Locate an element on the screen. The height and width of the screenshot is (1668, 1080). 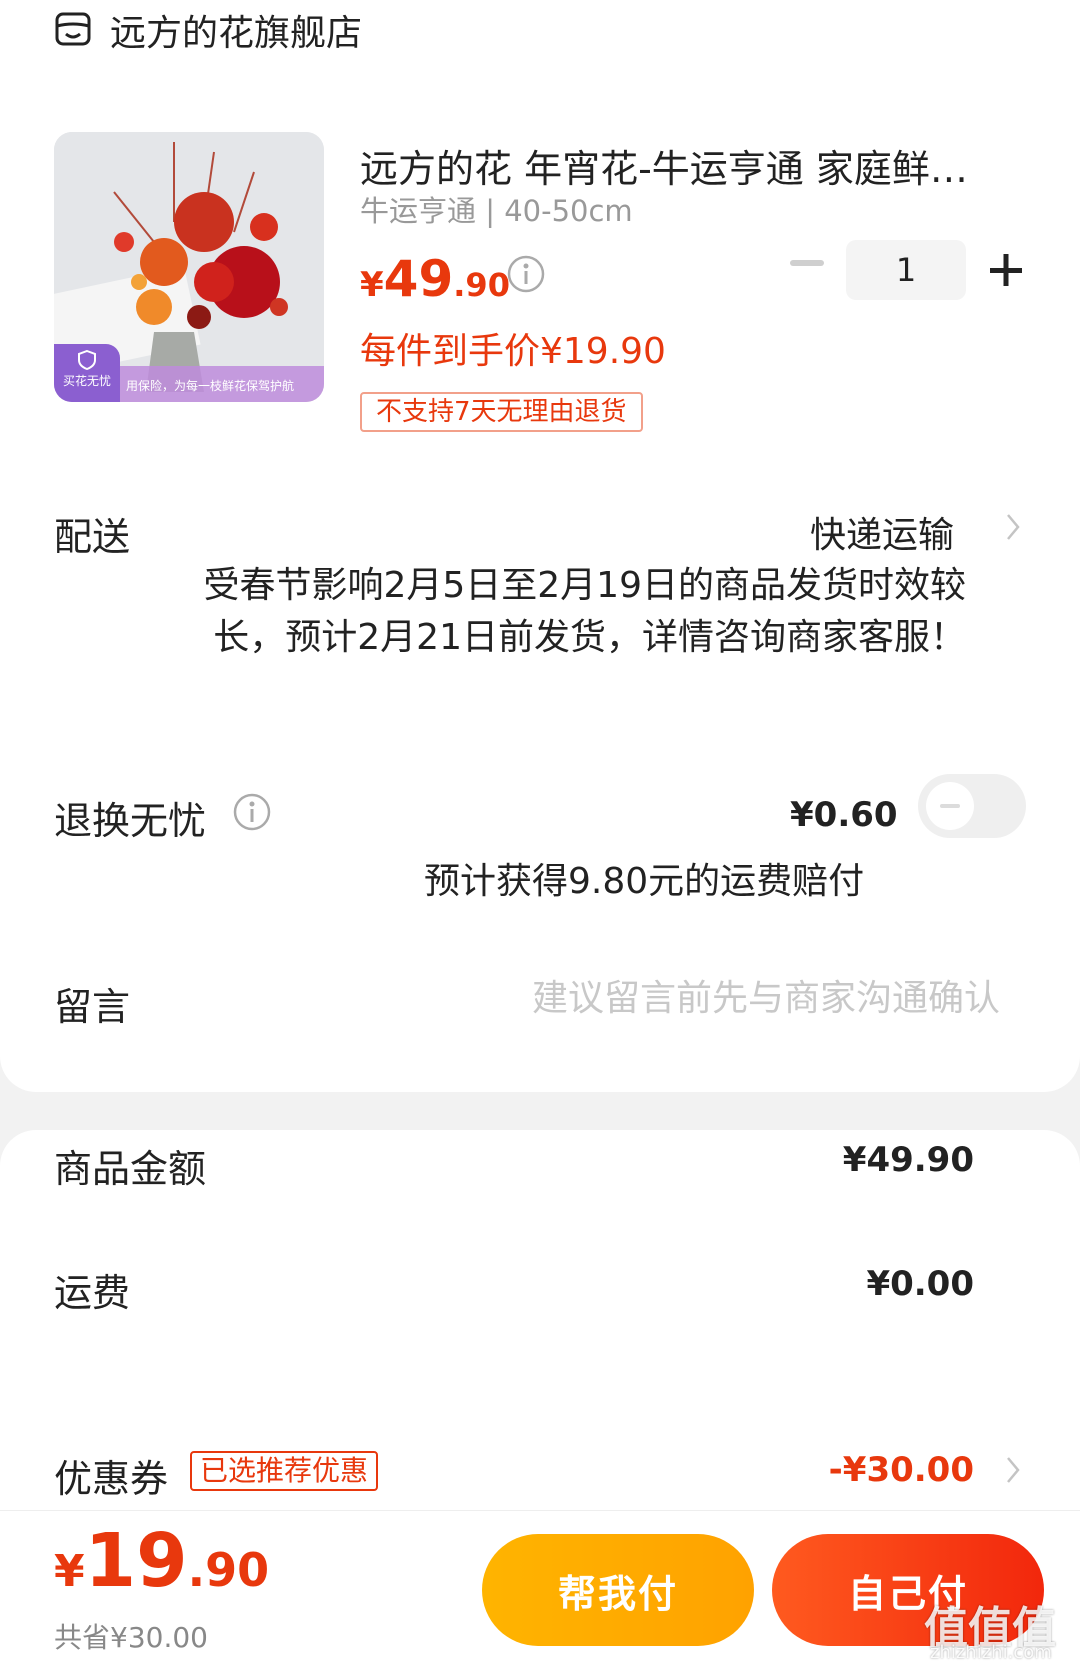
insurance-banner-text: 用保险，为每一枝鲜花保驾护航 is located at coordinates (210, 386).